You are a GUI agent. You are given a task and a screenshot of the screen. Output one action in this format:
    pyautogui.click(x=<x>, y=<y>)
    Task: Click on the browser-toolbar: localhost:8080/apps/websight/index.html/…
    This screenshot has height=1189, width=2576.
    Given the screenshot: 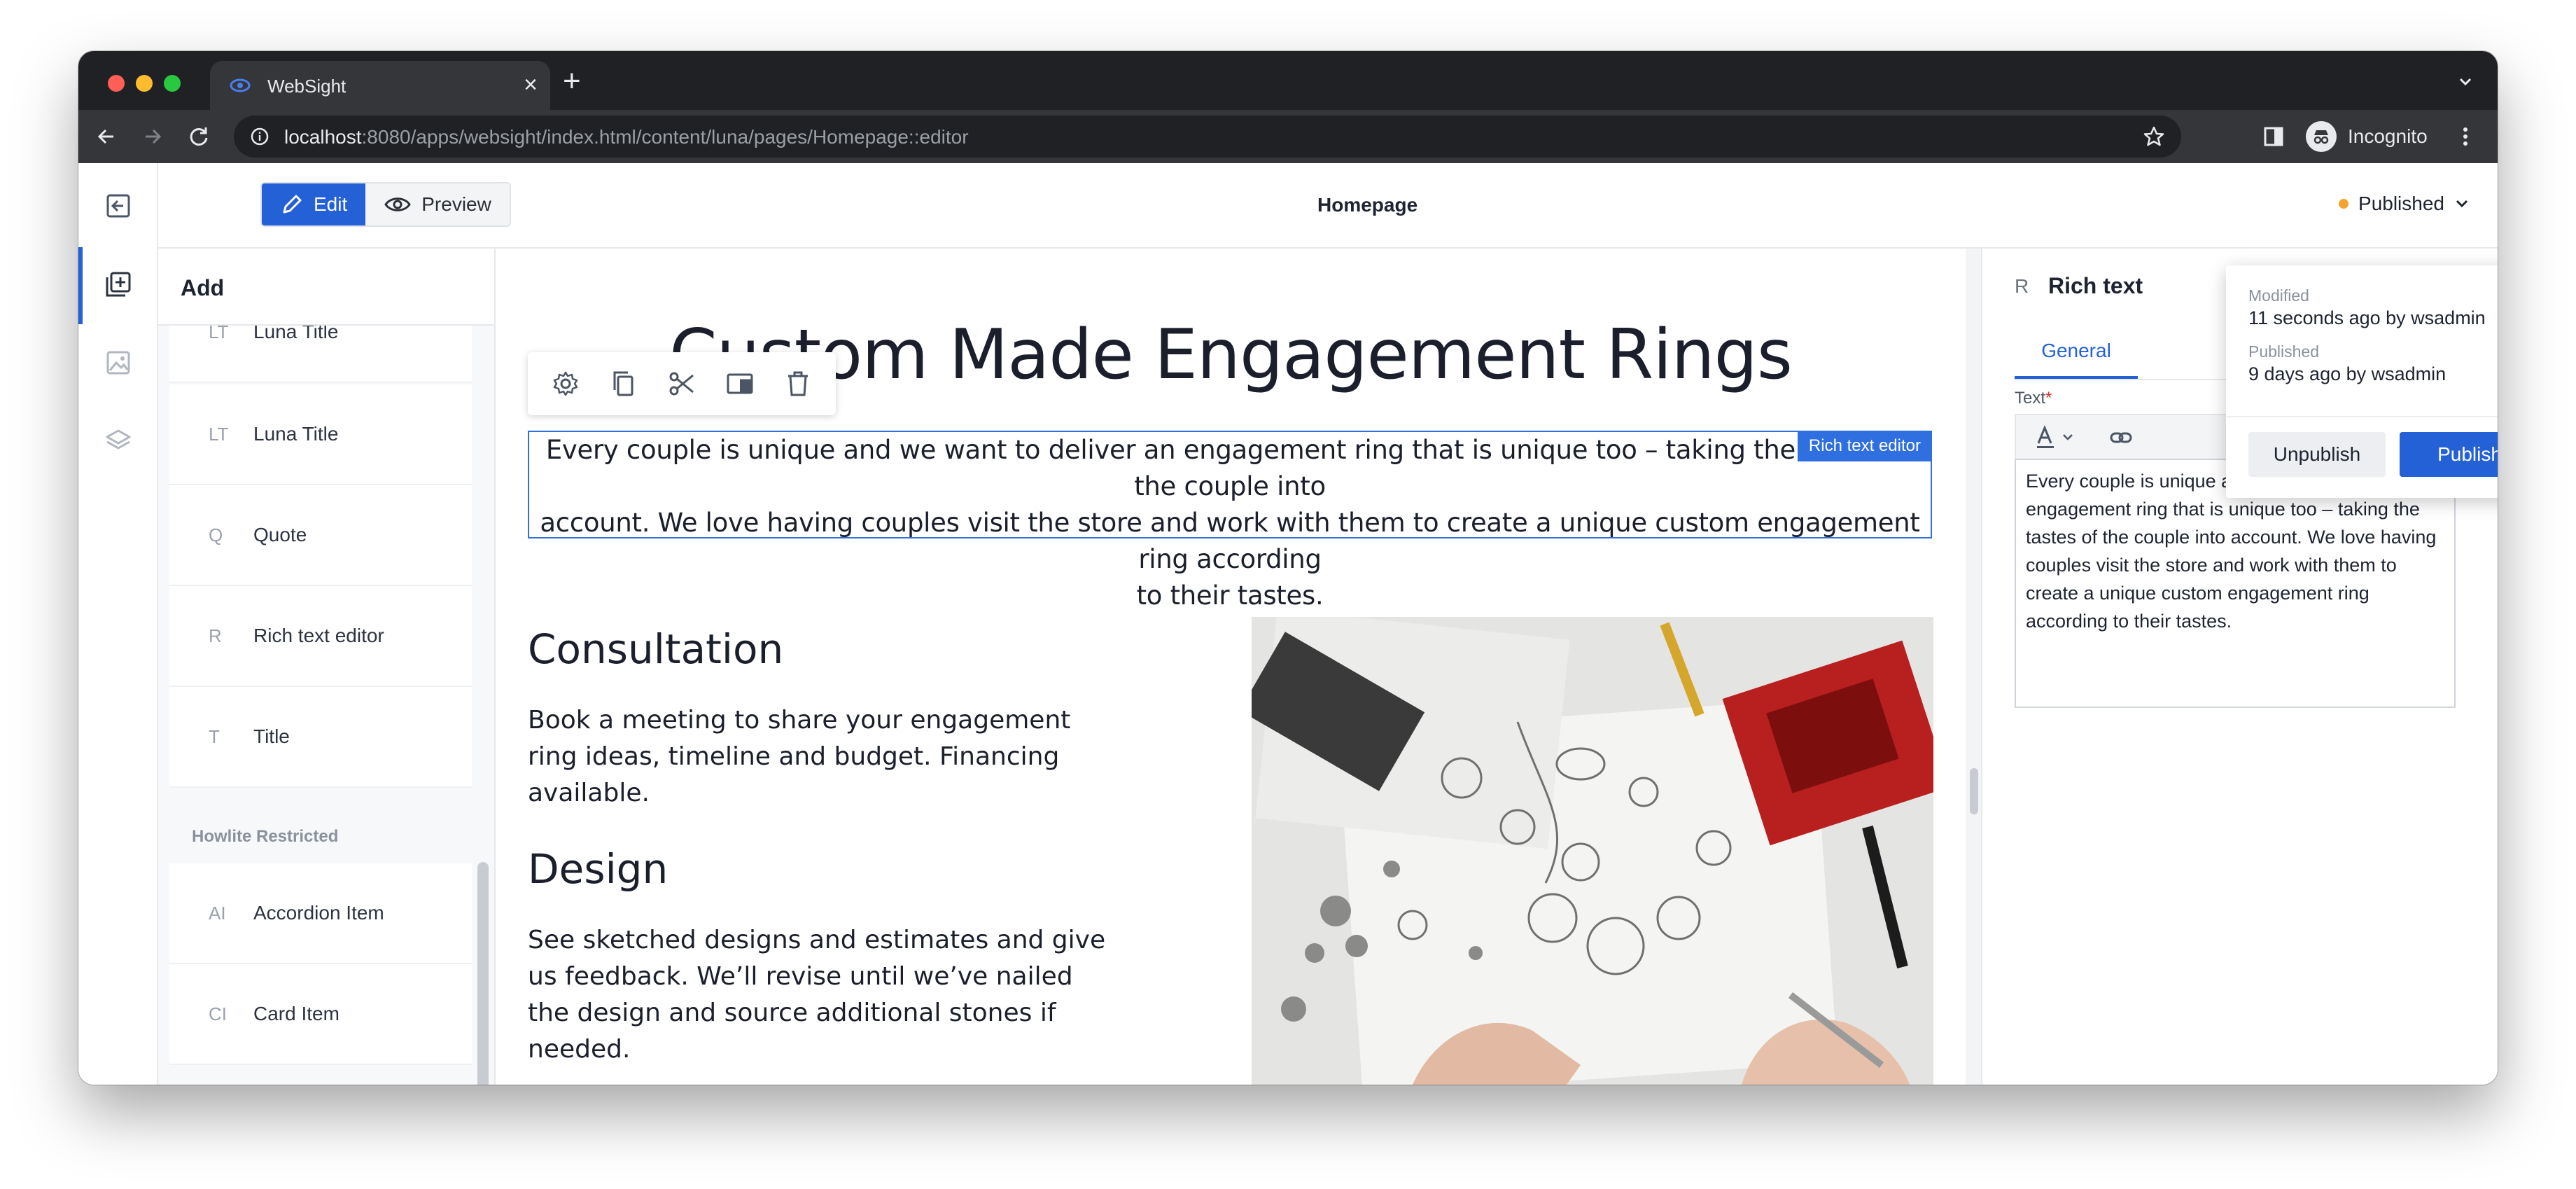 What is the action you would take?
    pyautogui.click(x=1288, y=136)
    